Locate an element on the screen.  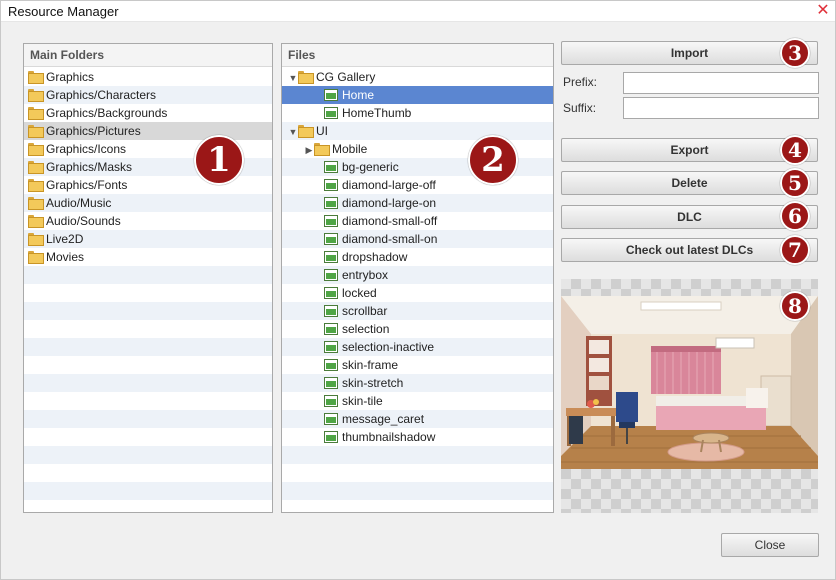
tree-file-item: skin-frame is located at coordinates (417, 365).